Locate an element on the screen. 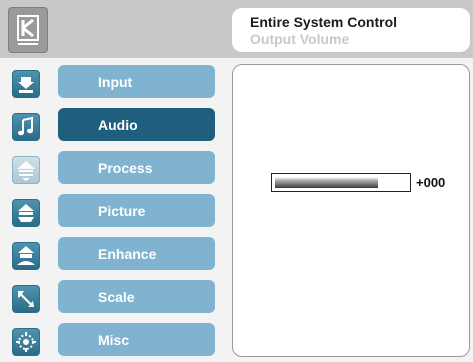 The width and height of the screenshot is (473, 362). page-title: Entire System Control is located at coordinates (324, 22).